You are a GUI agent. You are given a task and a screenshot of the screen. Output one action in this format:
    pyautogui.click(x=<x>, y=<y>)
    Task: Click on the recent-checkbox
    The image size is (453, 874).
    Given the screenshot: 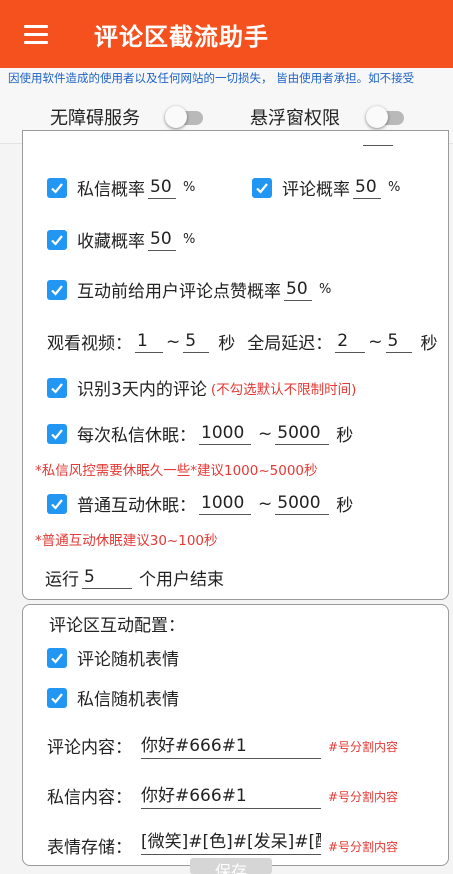 What is the action you would take?
    pyautogui.click(x=57, y=387)
    